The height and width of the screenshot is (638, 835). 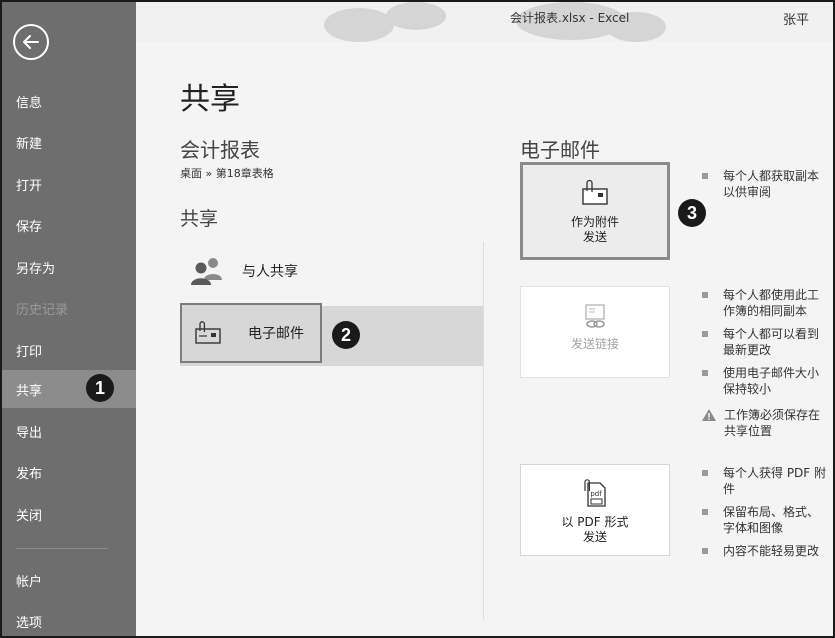 I want to click on share-with-people-option: 与人共享, so click(x=332, y=271).